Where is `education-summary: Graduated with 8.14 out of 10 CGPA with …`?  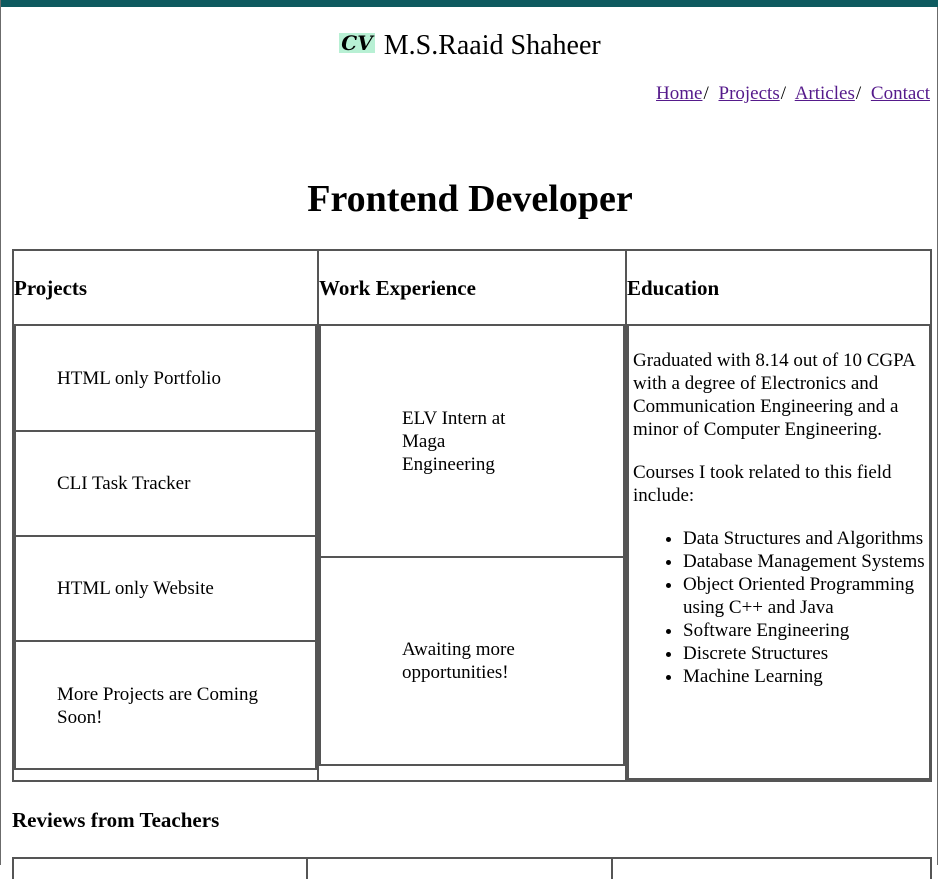 education-summary: Graduated with 8.14 out of 10 CGPA with … is located at coordinates (774, 395).